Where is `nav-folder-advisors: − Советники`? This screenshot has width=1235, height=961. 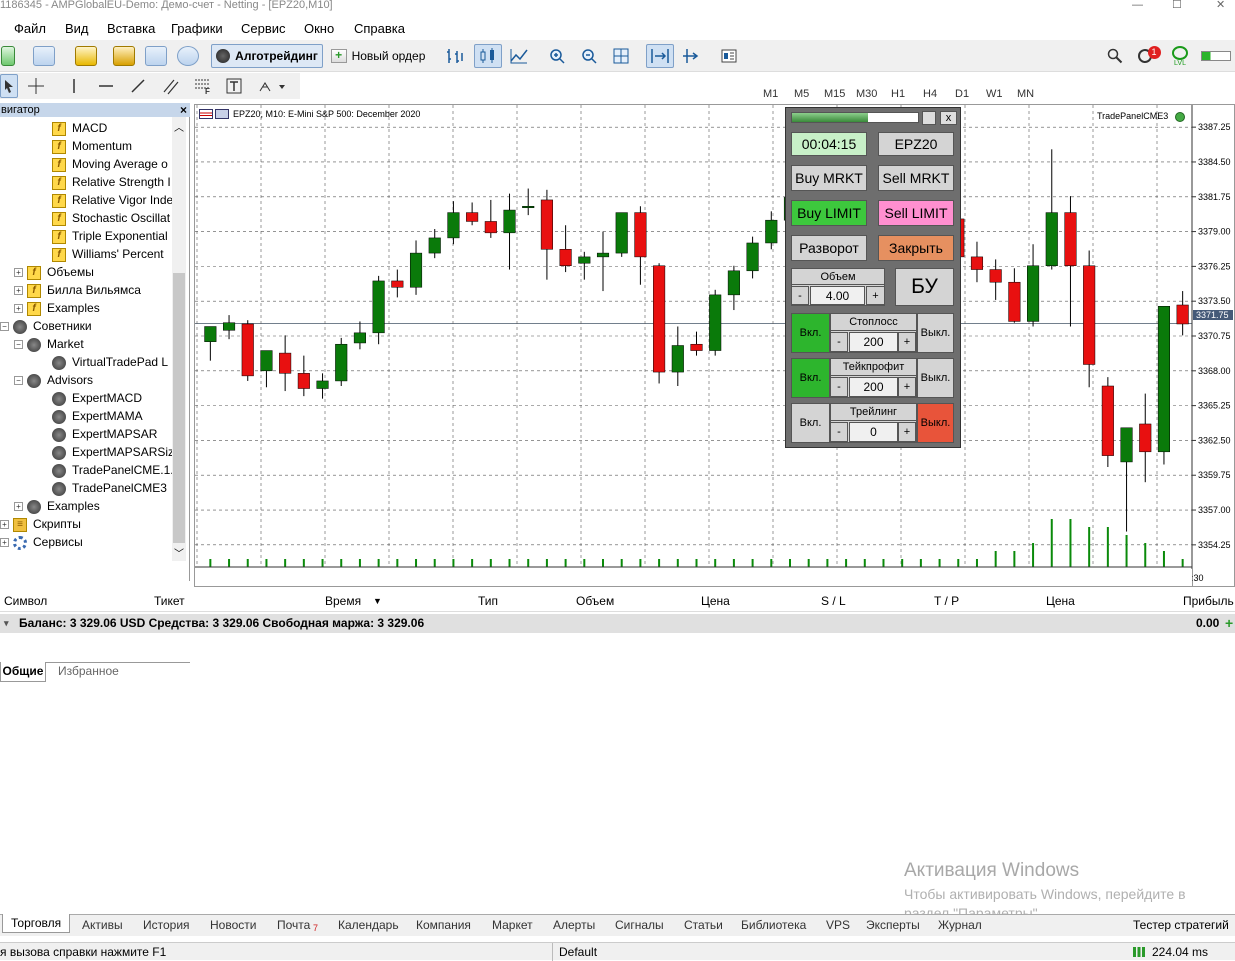
nav-folder-advisors: − Советники is located at coordinates (46, 326).